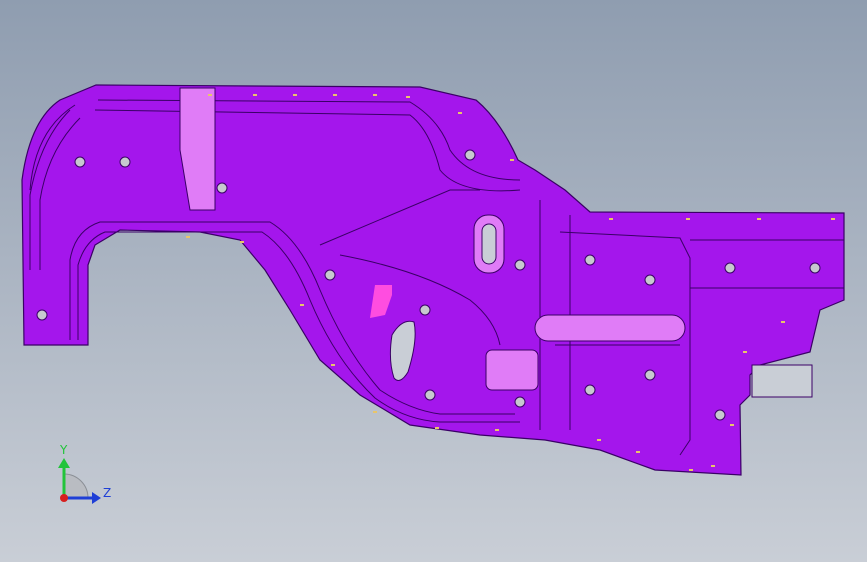 This screenshot has width=867, height=562. I want to click on right-step, so click(782, 381).